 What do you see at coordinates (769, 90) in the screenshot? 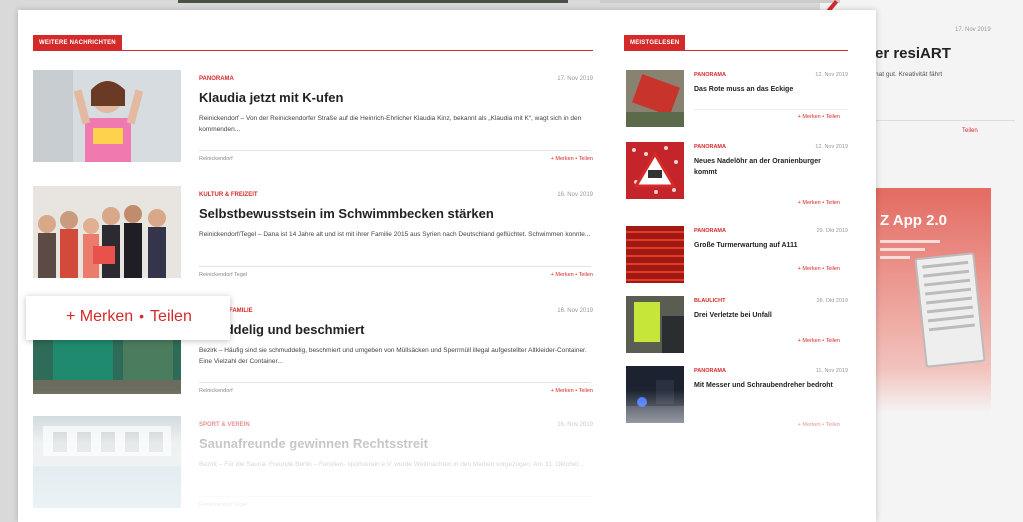
I see `popular-title: Das Rote muss an das Eckige` at bounding box center [769, 90].